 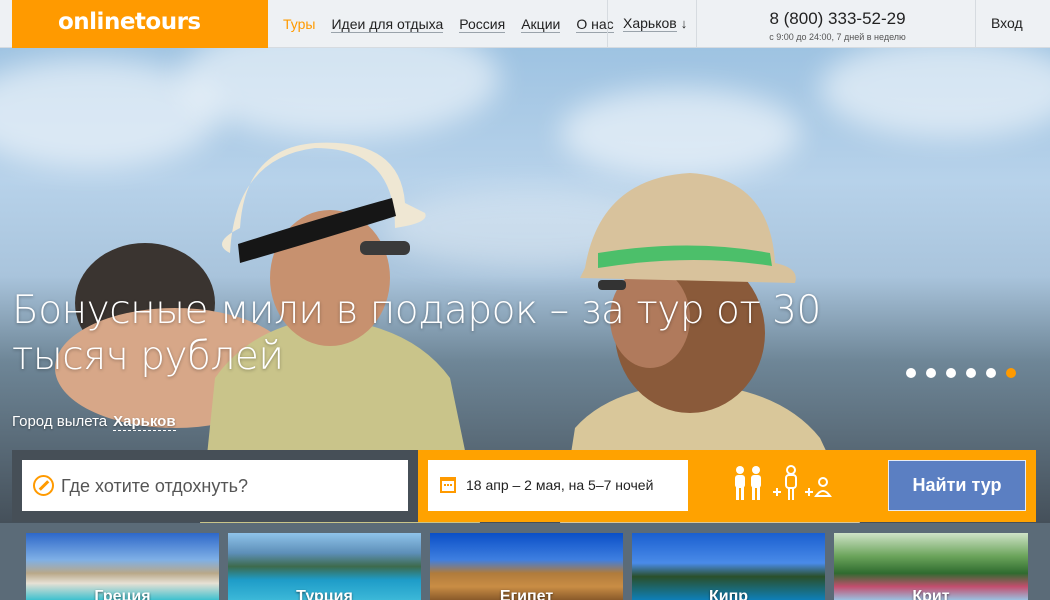 I want to click on destination-placeholder: Где хотите отдохнуть?, so click(x=154, y=486).